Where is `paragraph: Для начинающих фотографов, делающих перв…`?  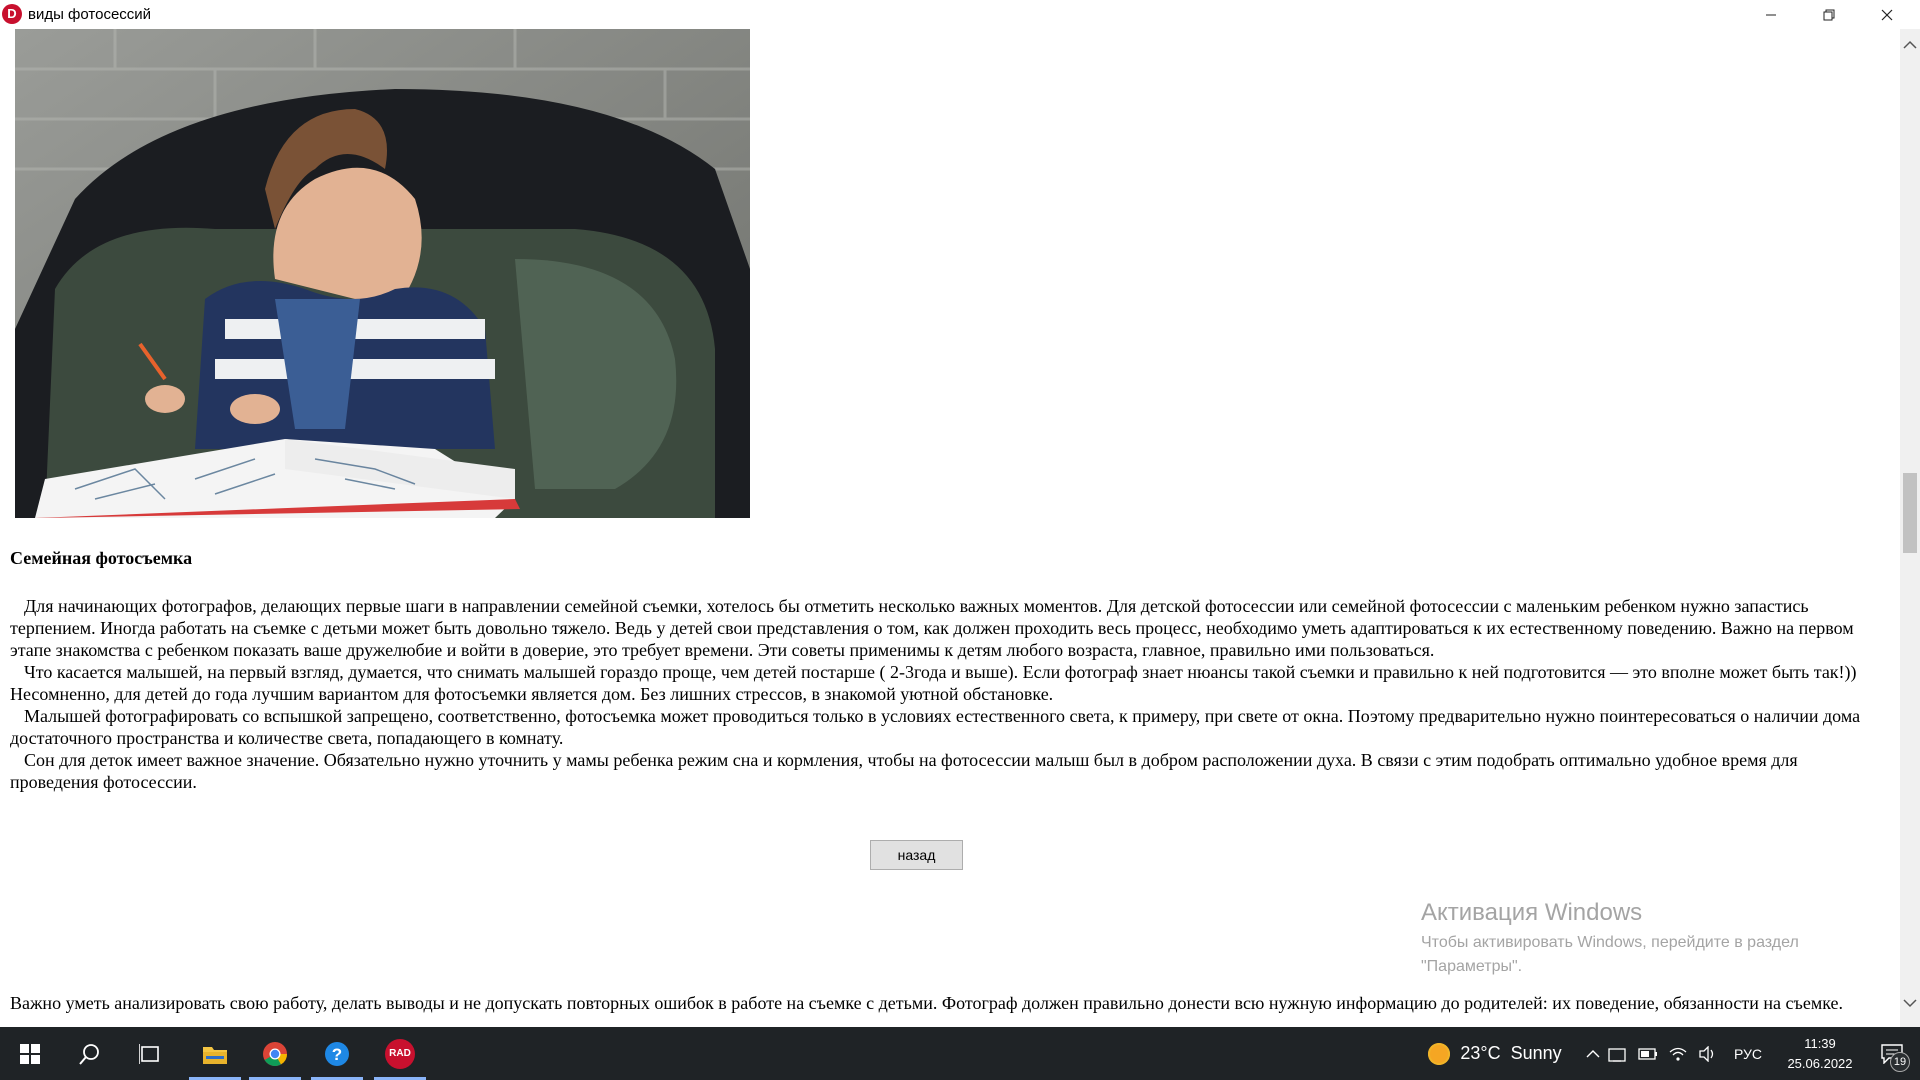
paragraph: Для начинающих фотографов, делающих перв… is located at coordinates (932, 628).